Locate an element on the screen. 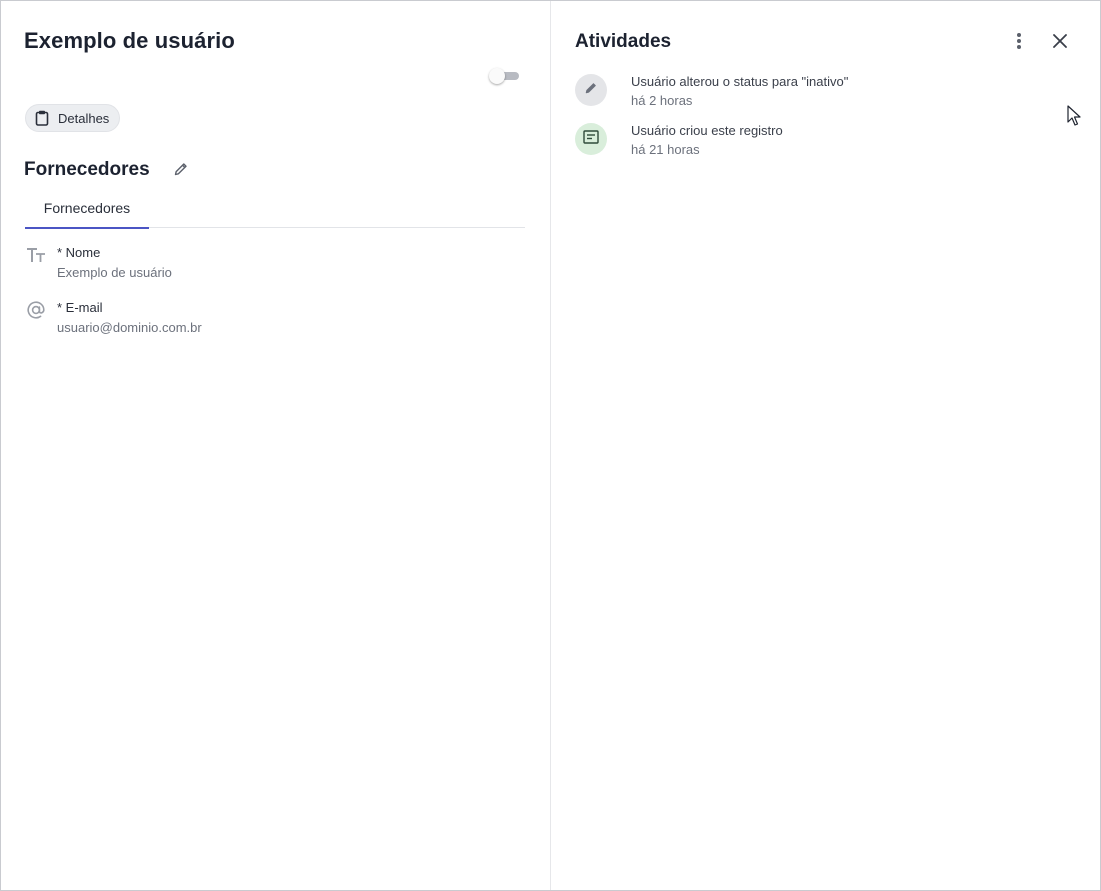 Image resolution: width=1101 pixels, height=891 pixels. details-chip-label: Detalhes is located at coordinates (84, 118).